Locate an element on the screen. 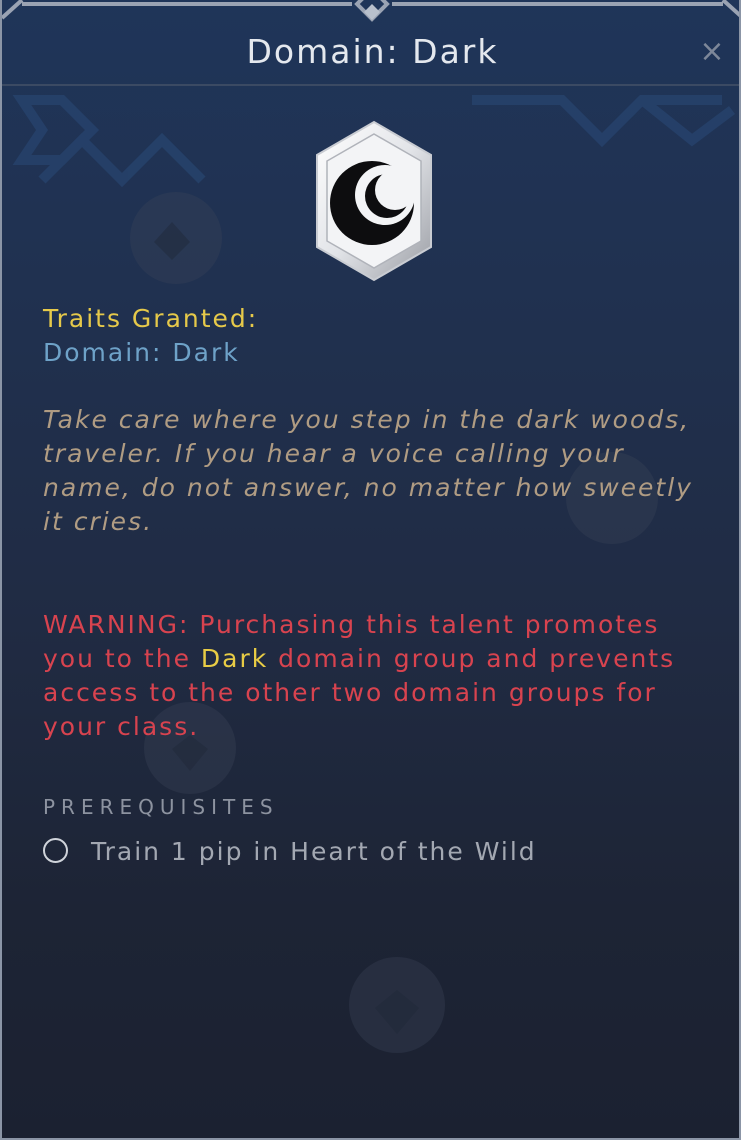 Image resolution: width=741 pixels, height=1140 pixels. ornament-right-chain is located at coordinates (686, 121).